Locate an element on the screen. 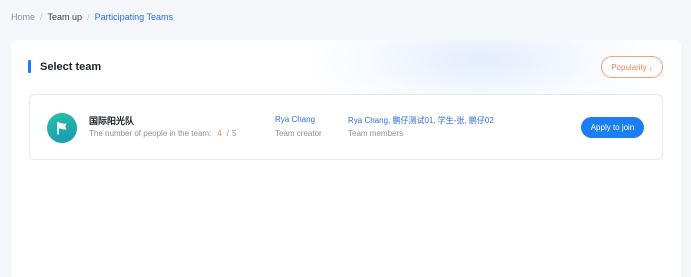  breadcrumb-home: Home is located at coordinates (23, 17).